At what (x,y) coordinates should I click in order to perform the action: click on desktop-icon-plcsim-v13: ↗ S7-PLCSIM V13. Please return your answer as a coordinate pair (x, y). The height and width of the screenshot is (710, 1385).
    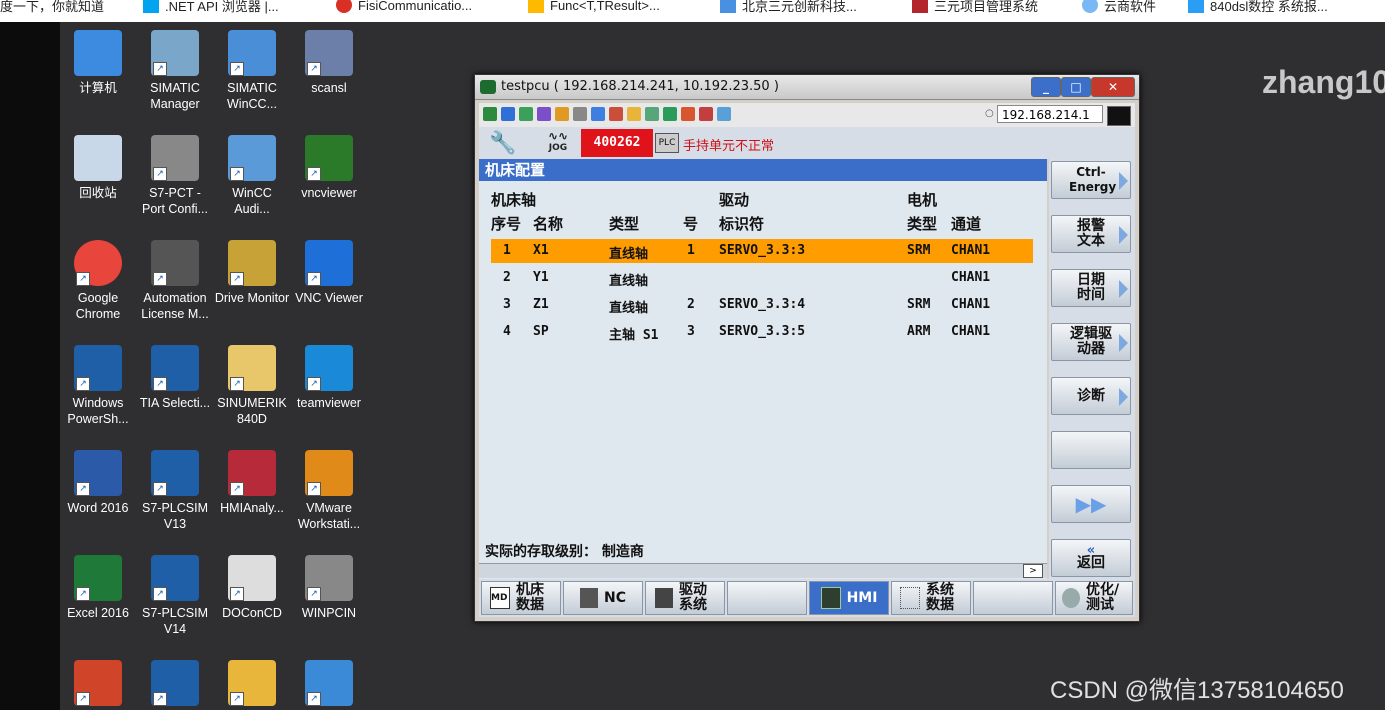
    Looking at the image, I should click on (175, 491).